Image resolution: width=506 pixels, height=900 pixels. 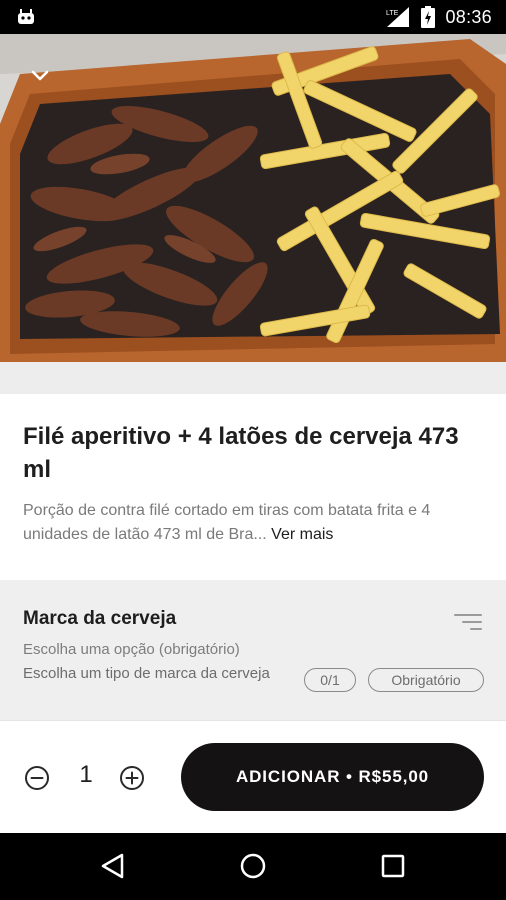 What do you see at coordinates (393, 866) in the screenshot?
I see `recents-square-icon` at bounding box center [393, 866].